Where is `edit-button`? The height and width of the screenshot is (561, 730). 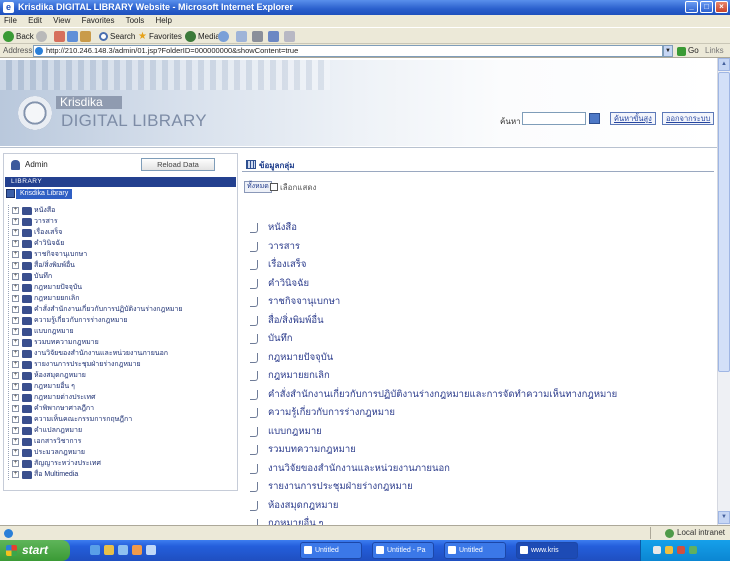
edit-button is located at coordinates (273, 36).